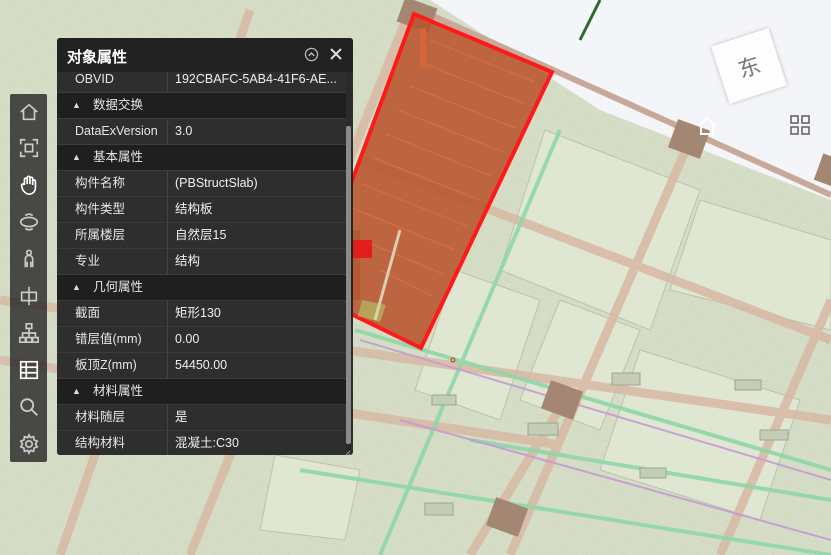 Image resolution: width=831 pixels, height=555 pixels. Describe the element at coordinates (207, 443) in the screenshot. I see `property-value: 混凝土:C30` at that location.